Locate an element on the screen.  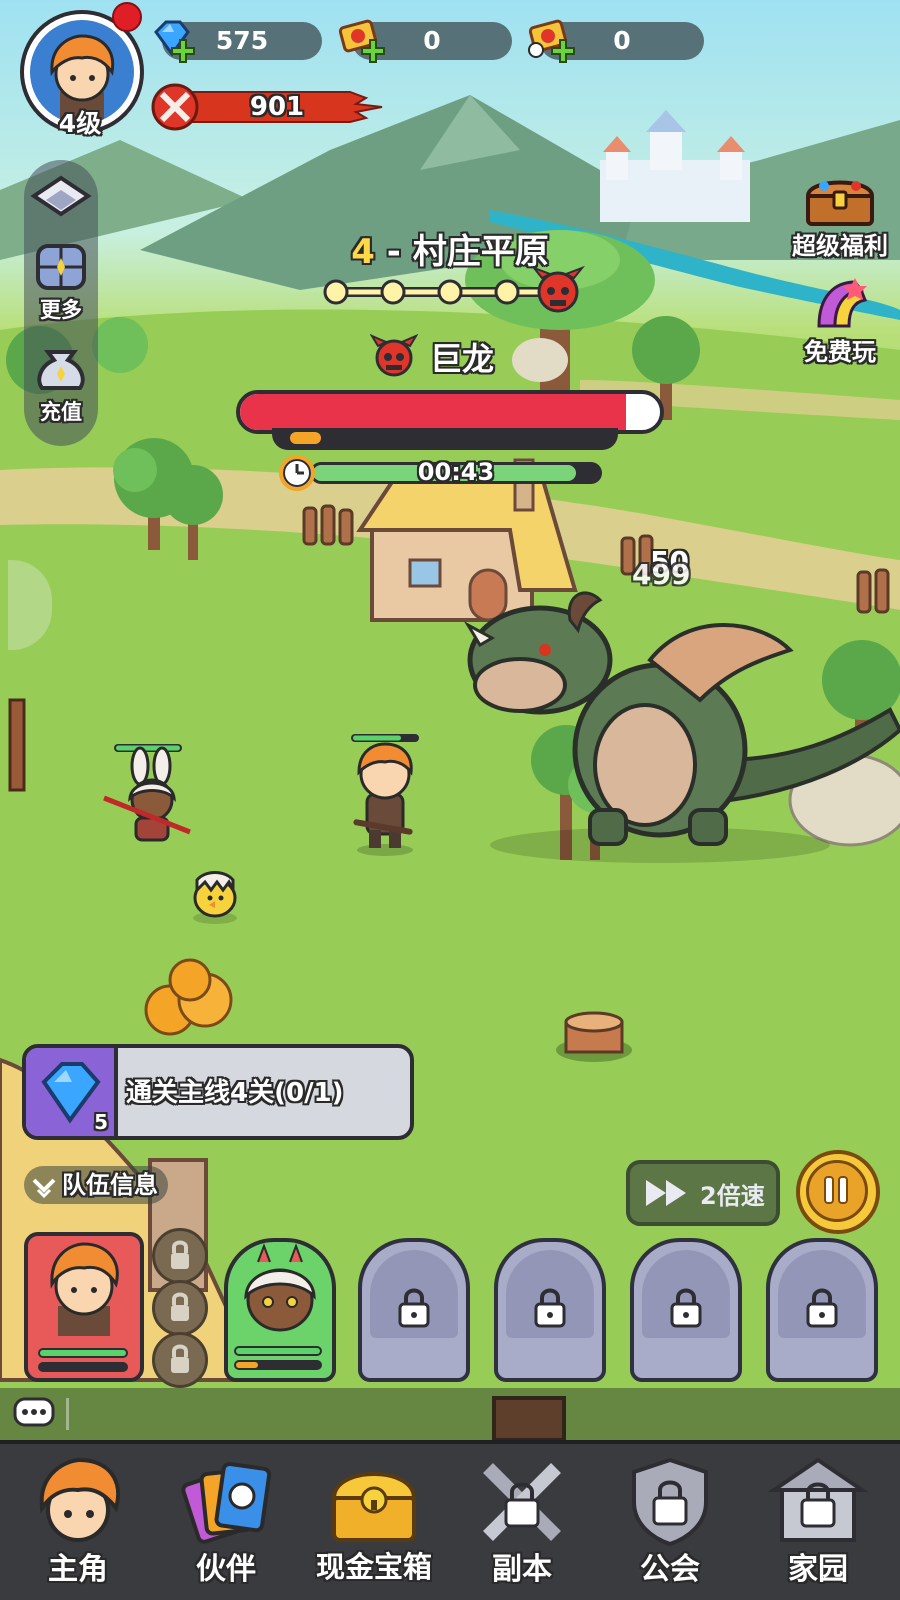
nav-home: 家园 is located at coordinates (818, 1522).